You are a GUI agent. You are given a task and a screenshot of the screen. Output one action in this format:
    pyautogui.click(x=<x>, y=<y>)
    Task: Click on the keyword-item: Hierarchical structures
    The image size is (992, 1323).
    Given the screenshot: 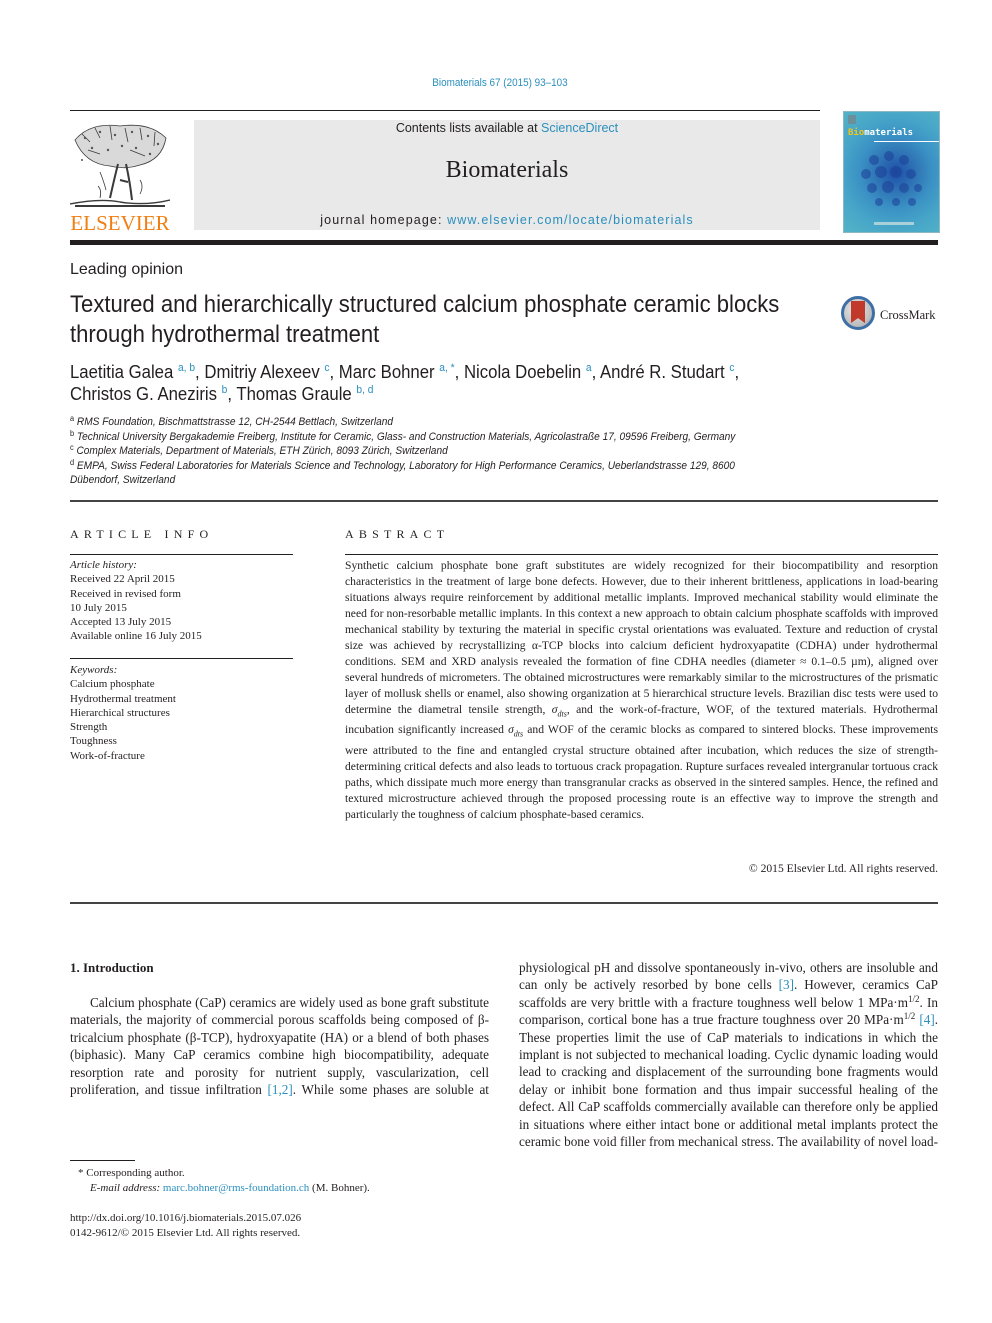 What is the action you would take?
    pyautogui.click(x=120, y=712)
    